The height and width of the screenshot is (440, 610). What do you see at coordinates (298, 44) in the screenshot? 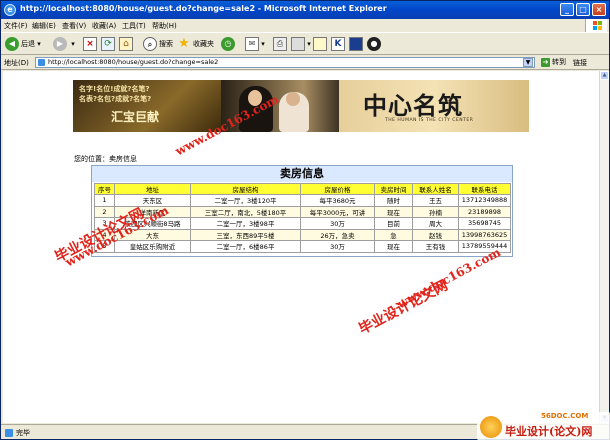
I see `edit-icon` at bounding box center [298, 44].